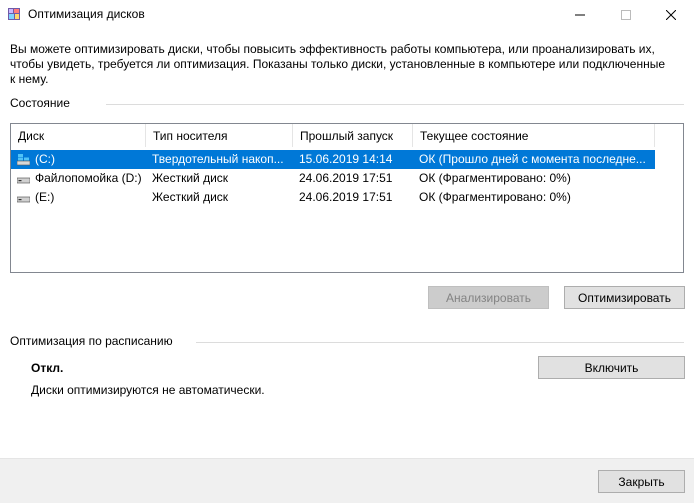 This screenshot has width=694, height=503. I want to click on drive-name: (E:), so click(45, 197).